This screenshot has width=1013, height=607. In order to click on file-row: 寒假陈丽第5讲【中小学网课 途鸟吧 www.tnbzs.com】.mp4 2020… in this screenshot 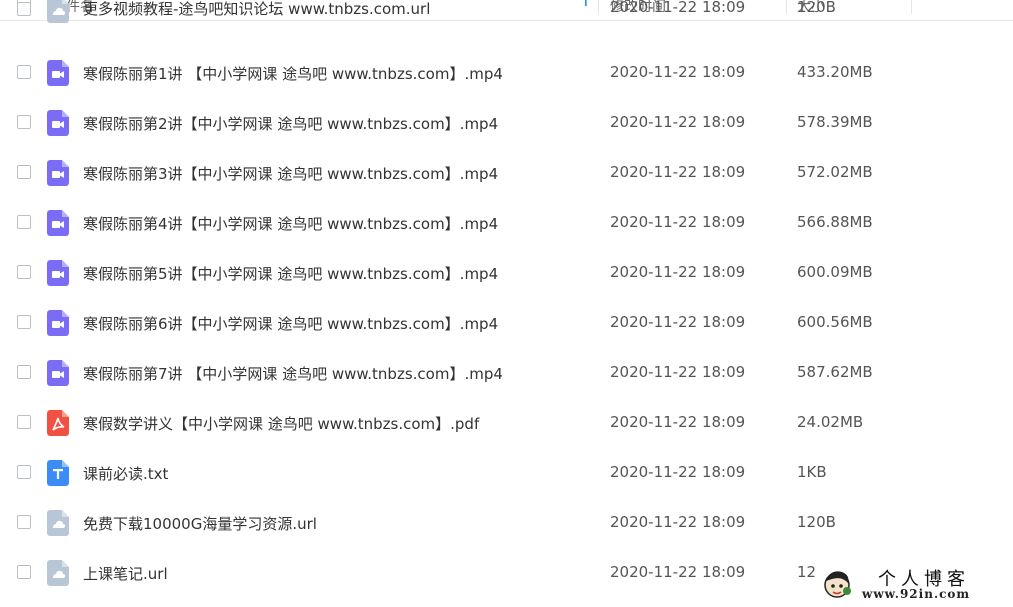, I will do `click(506, 273)`.